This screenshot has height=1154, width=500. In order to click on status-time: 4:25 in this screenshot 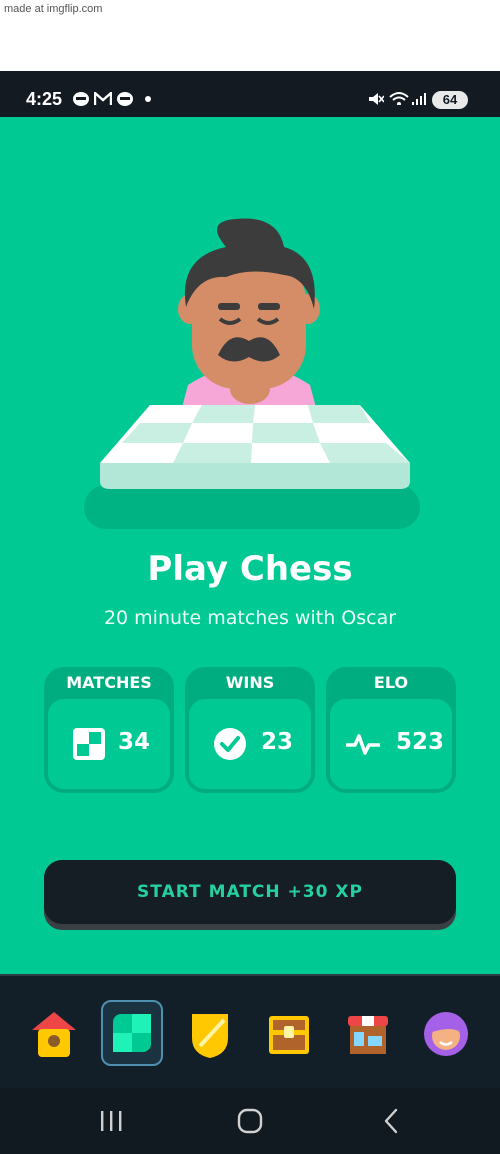, I will do `click(44, 99)`.